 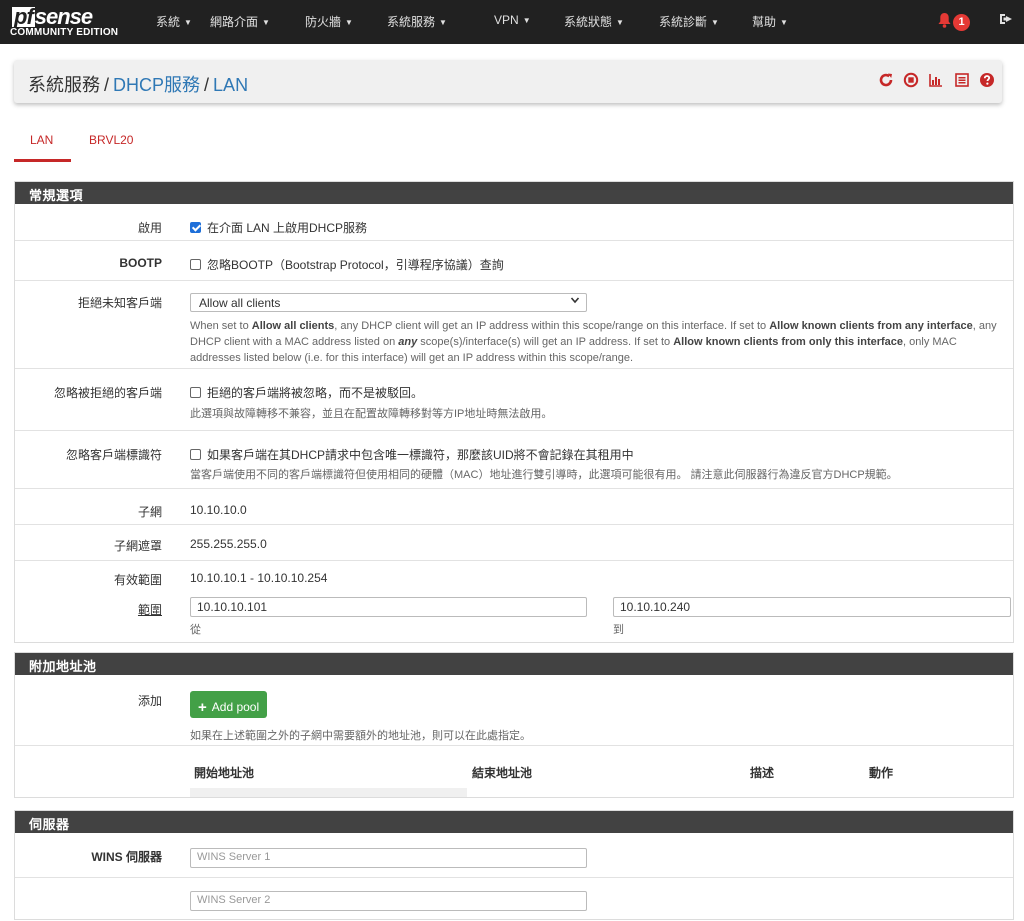 What do you see at coordinates (371, 414) in the screenshot?
I see `ignore-denied-help: 此選項與故障轉移不兼容，並且在配置故障轉移對等方IP地址時無法啟用。` at bounding box center [371, 414].